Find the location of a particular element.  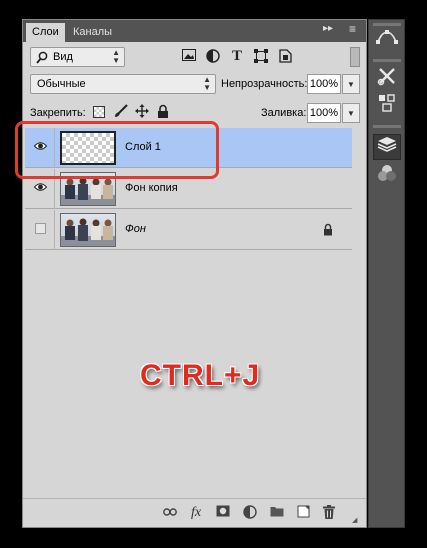

right-dock is located at coordinates (386, 273).